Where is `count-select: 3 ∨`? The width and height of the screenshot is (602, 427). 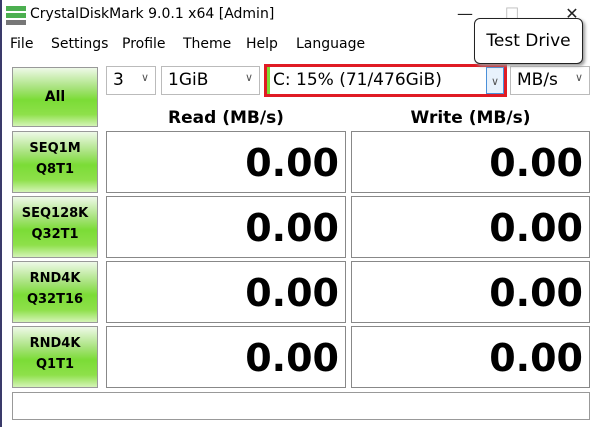
count-select: 3 ∨ is located at coordinates (131, 80).